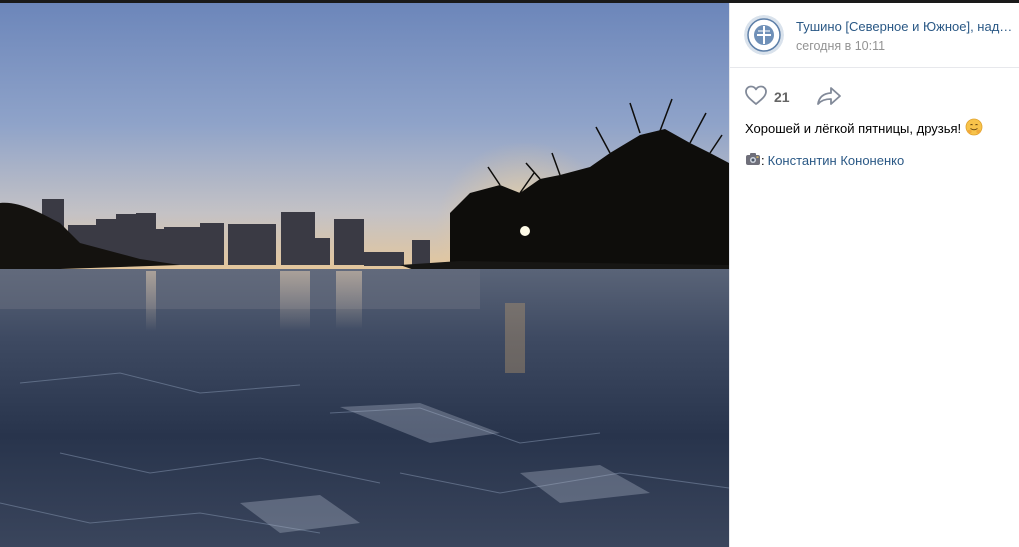 The image size is (1019, 547). Describe the element at coordinates (874, 97) in the screenshot. I see `post-actions: 21` at that location.